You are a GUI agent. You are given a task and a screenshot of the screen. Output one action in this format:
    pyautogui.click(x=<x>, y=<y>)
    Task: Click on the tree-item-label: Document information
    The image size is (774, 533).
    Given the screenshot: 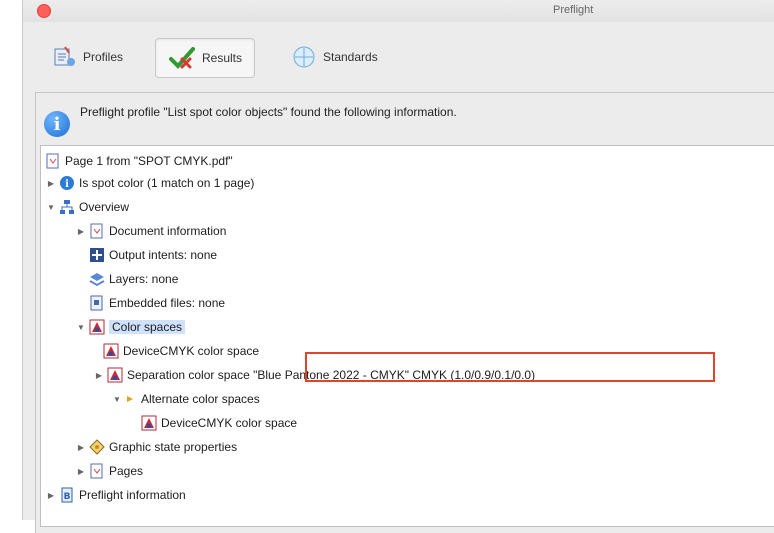 What is the action you would take?
    pyautogui.click(x=168, y=231)
    